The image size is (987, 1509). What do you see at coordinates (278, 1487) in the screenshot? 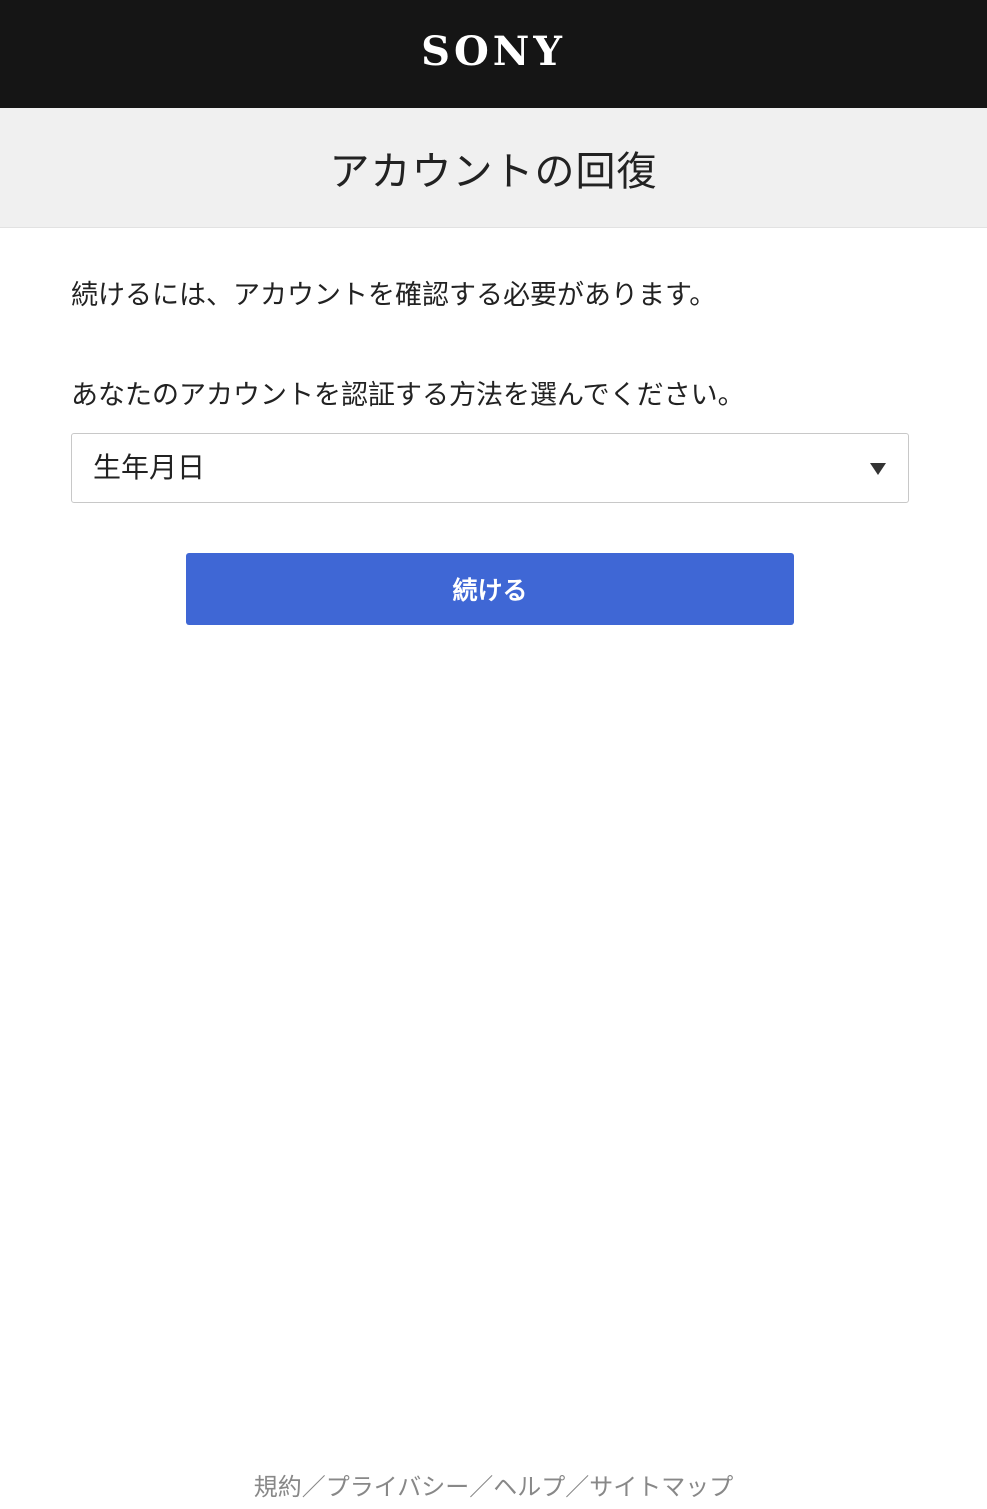
I see `footer-link-terms: 規約` at bounding box center [278, 1487].